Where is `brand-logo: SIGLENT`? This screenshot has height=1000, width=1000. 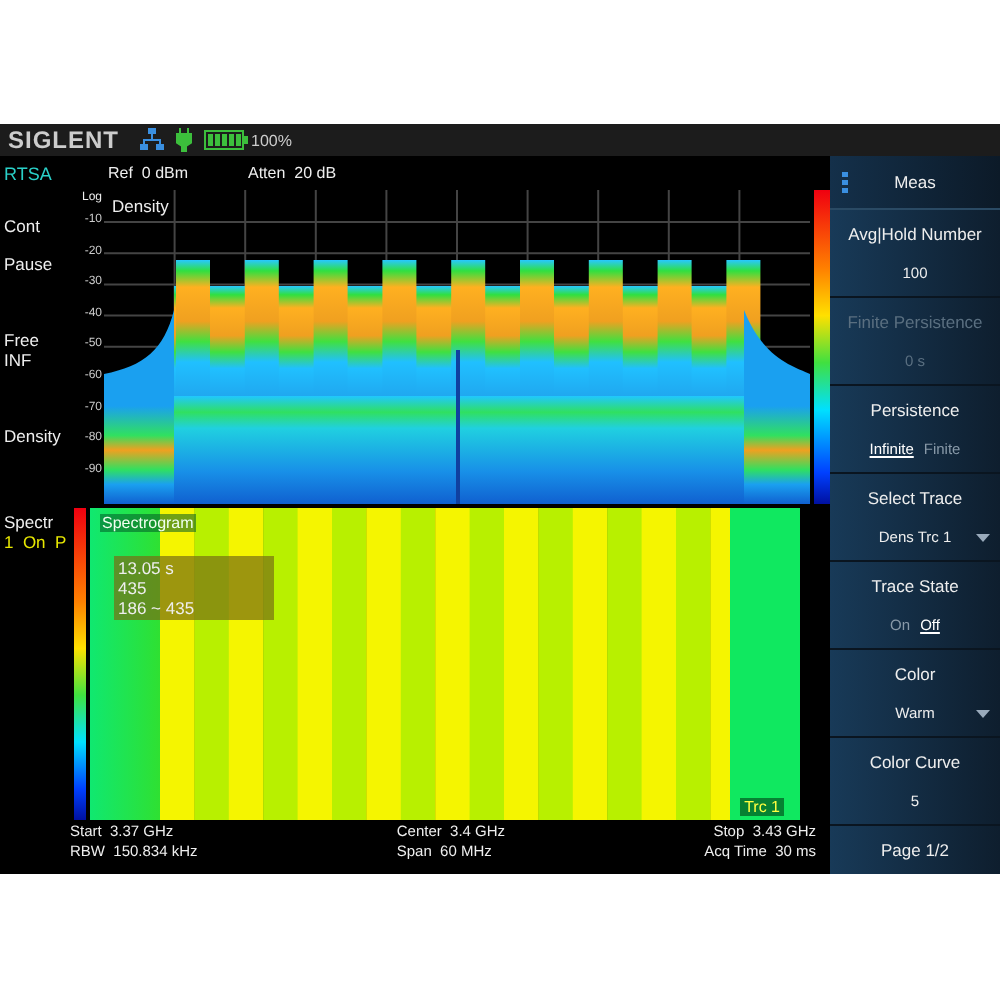
brand-logo: SIGLENT is located at coordinates (64, 140).